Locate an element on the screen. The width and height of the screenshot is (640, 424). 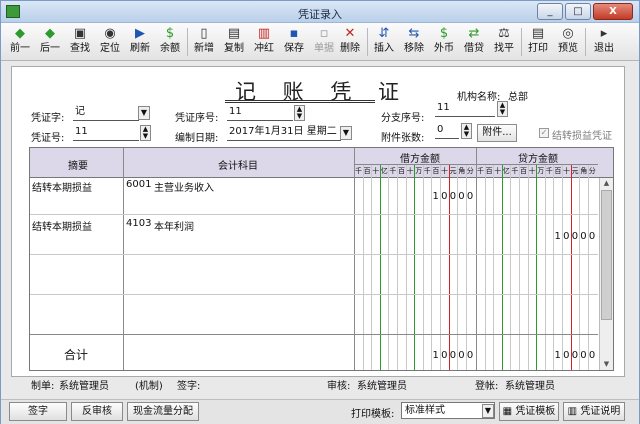
help-button: ▥ 凭证说明 is located at coordinates (594, 411).